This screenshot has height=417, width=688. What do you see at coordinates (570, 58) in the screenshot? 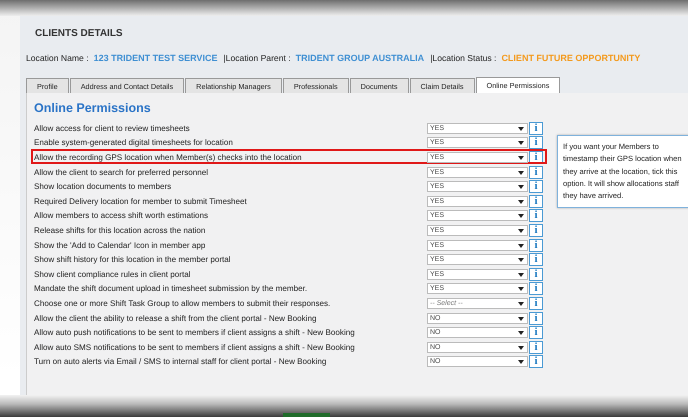
I see `field-value: CLIENT FUTURE OPPORTUNITY` at bounding box center [570, 58].